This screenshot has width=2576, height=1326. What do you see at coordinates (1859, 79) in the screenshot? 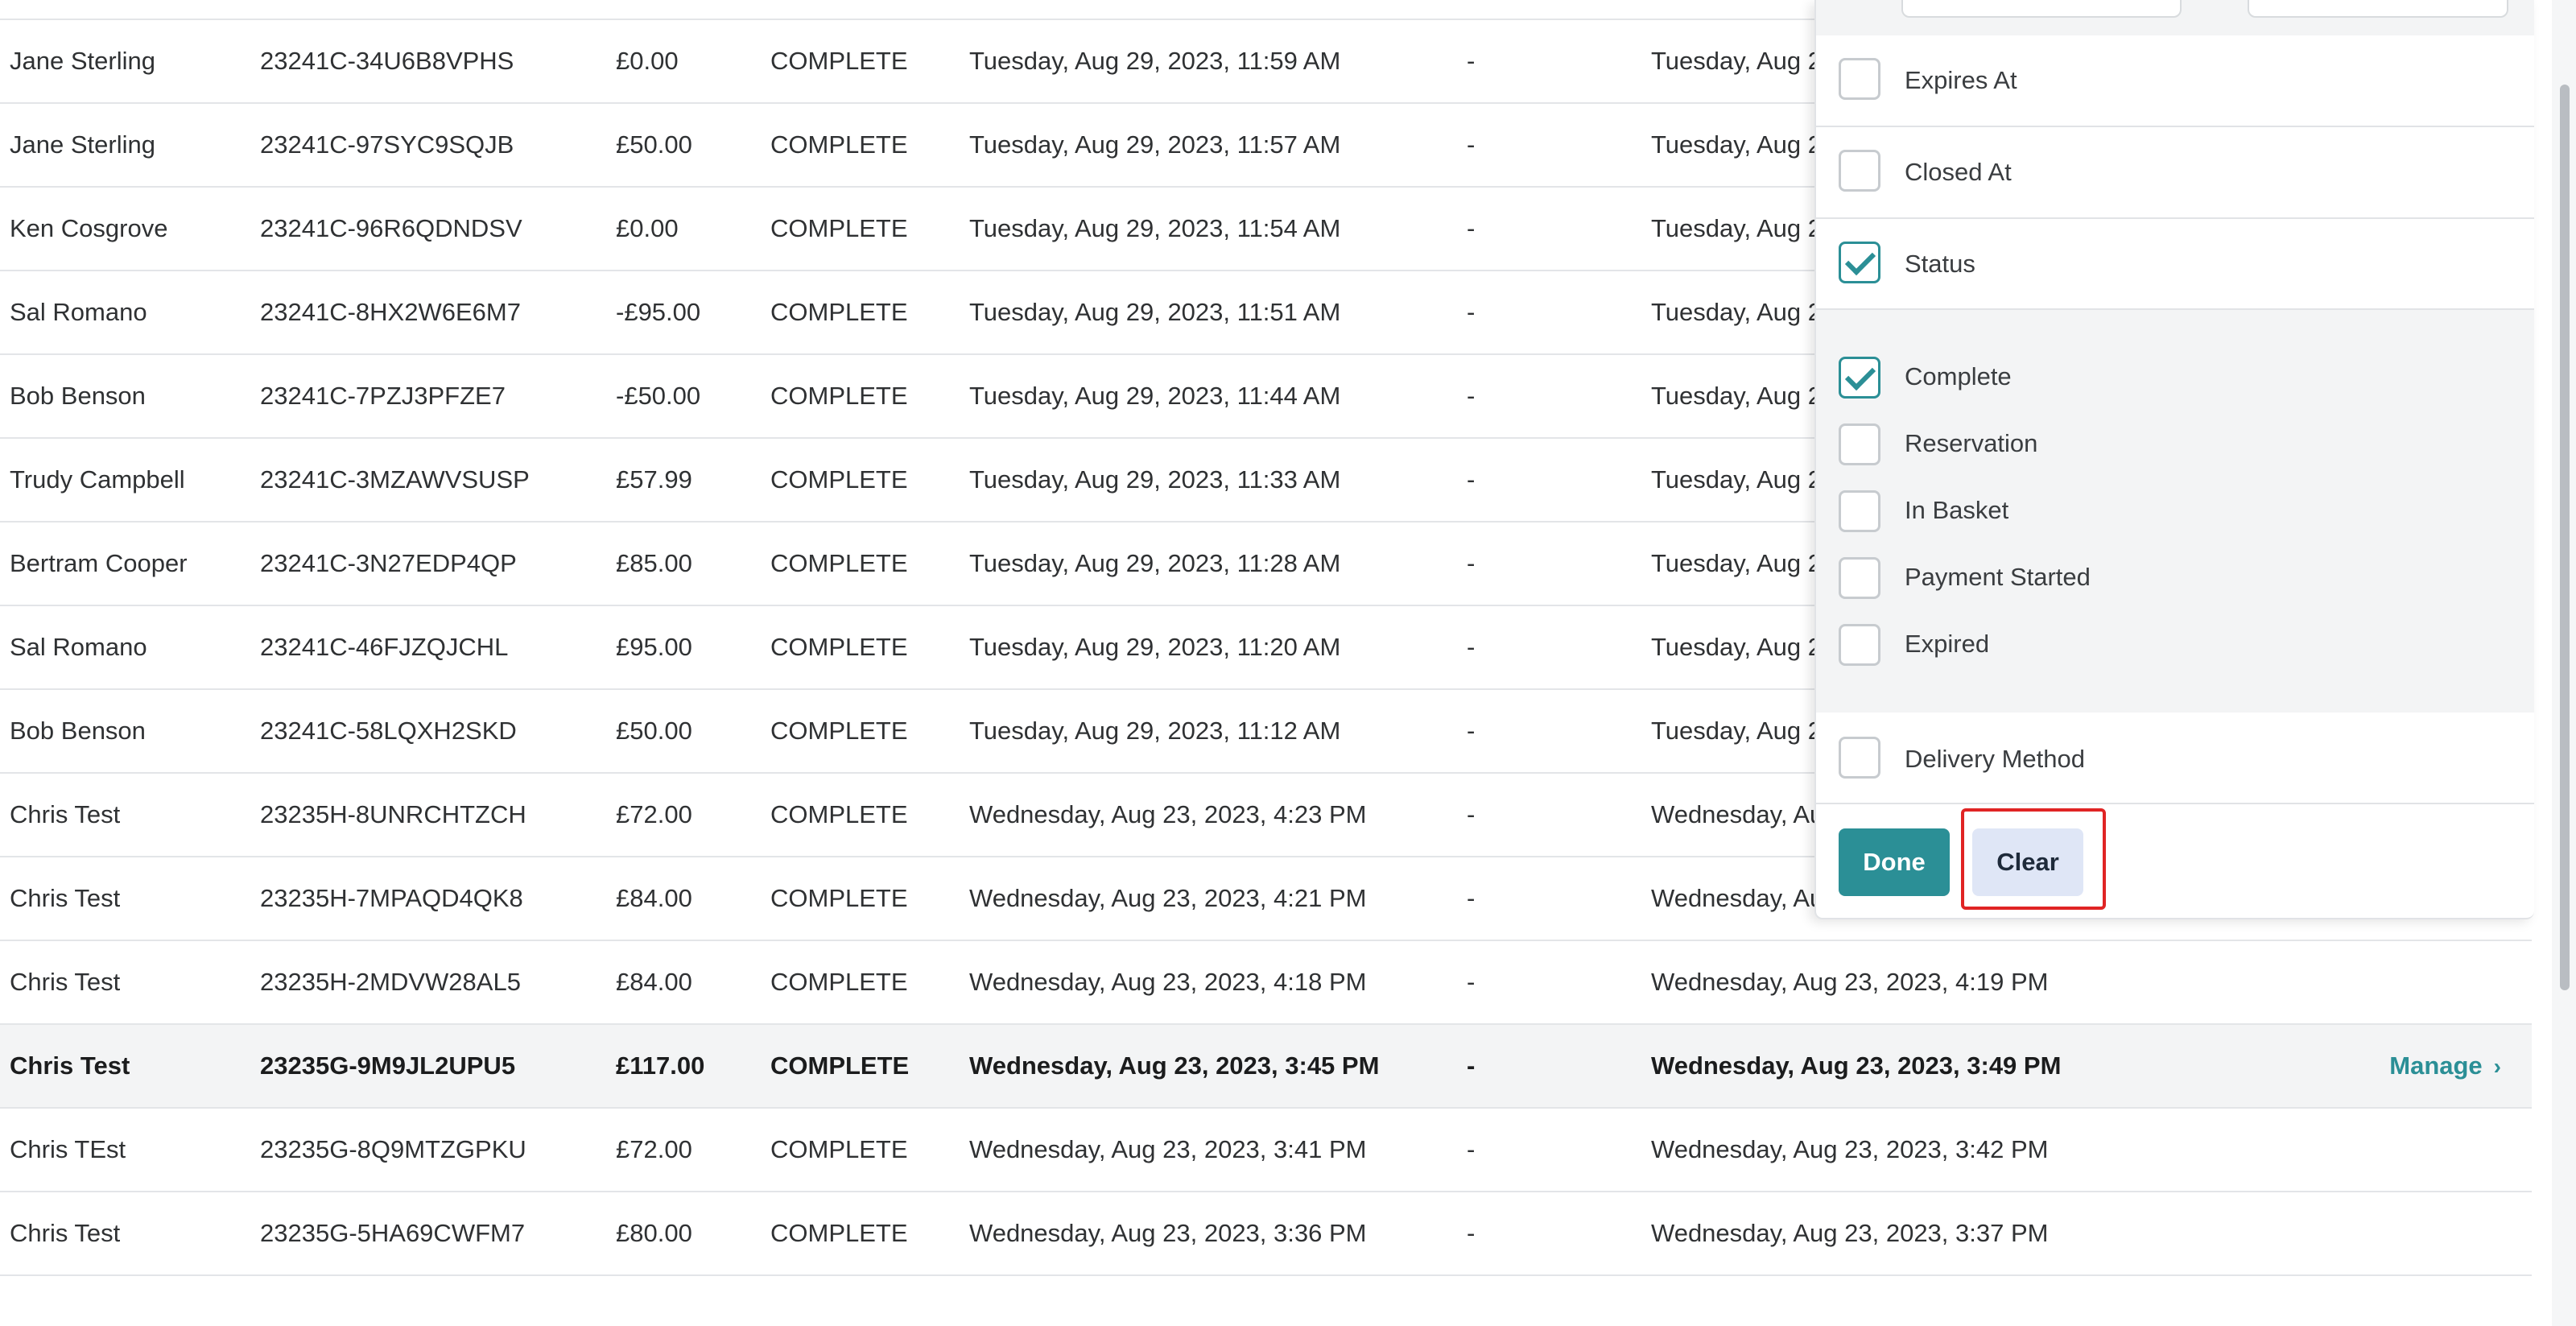
I see `expires-at-checkbox` at bounding box center [1859, 79].